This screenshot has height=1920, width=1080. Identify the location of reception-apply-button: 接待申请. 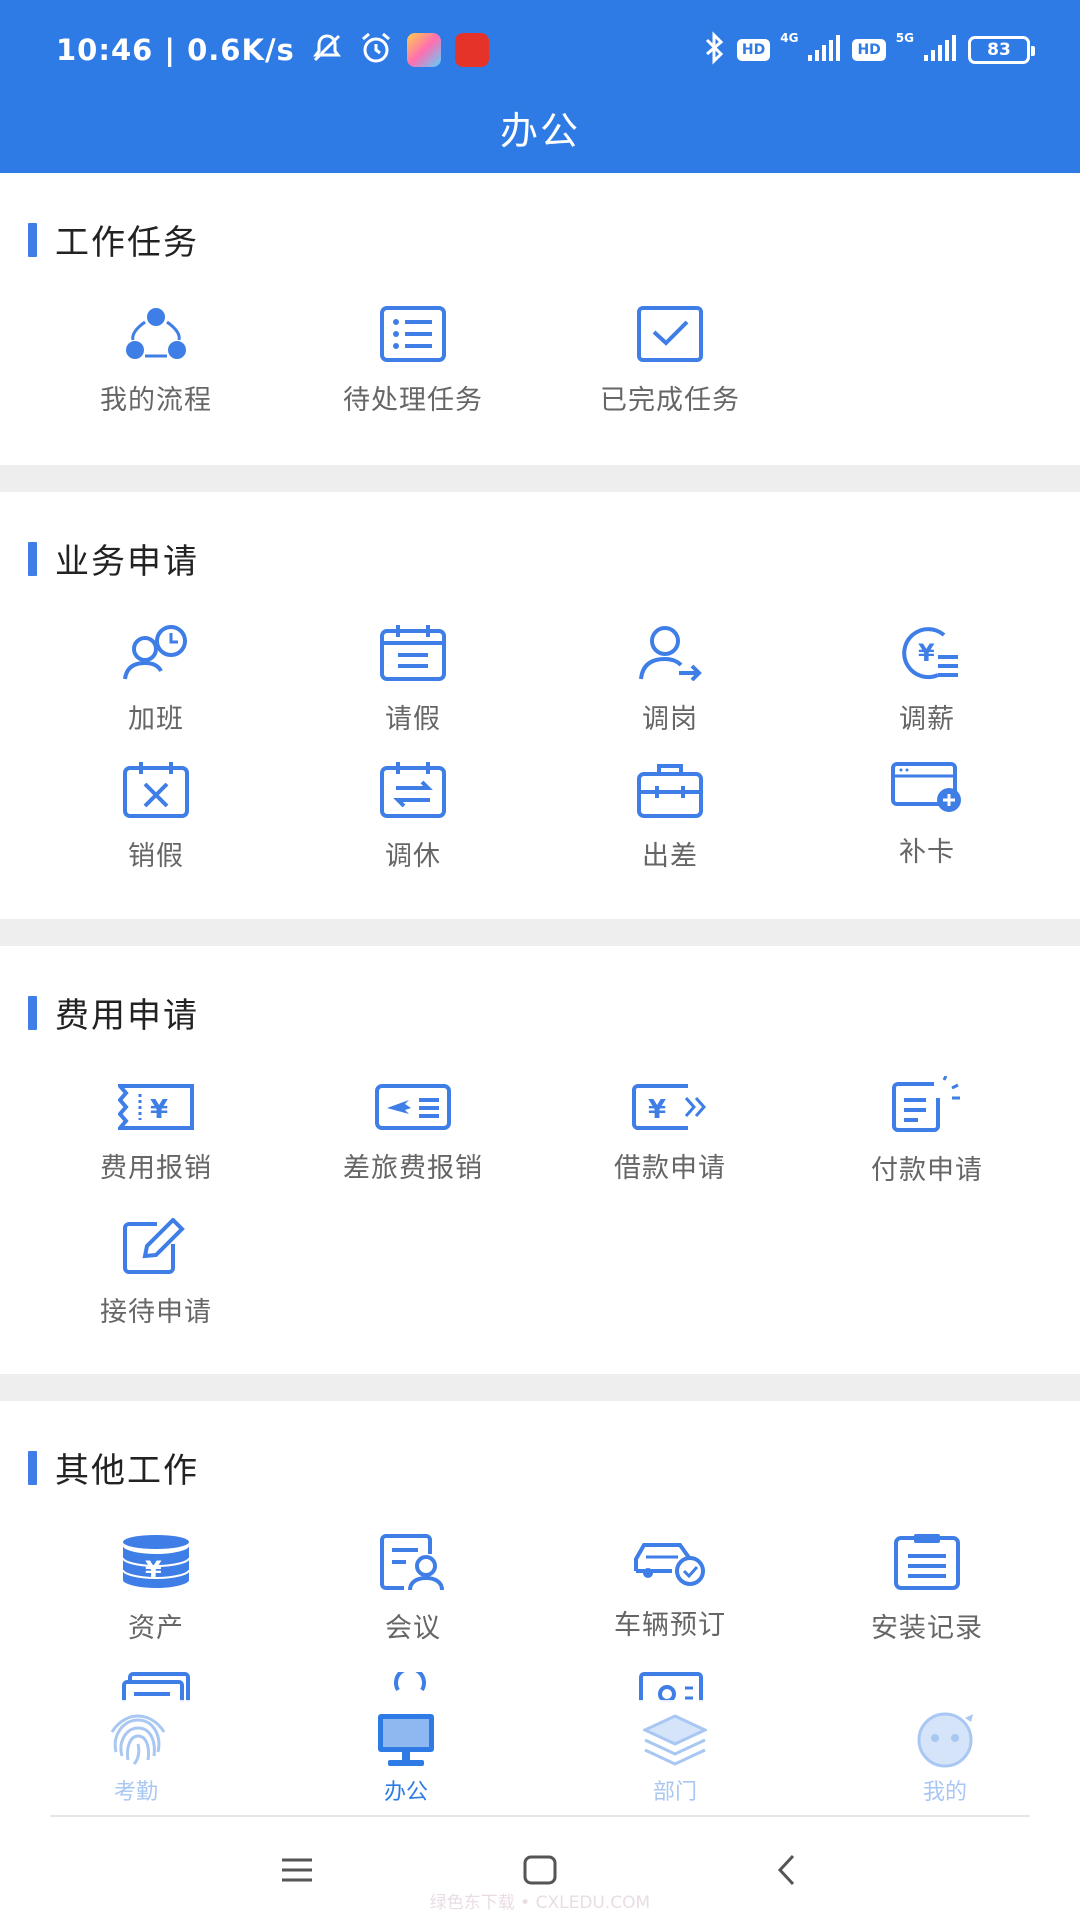
(156, 1273).